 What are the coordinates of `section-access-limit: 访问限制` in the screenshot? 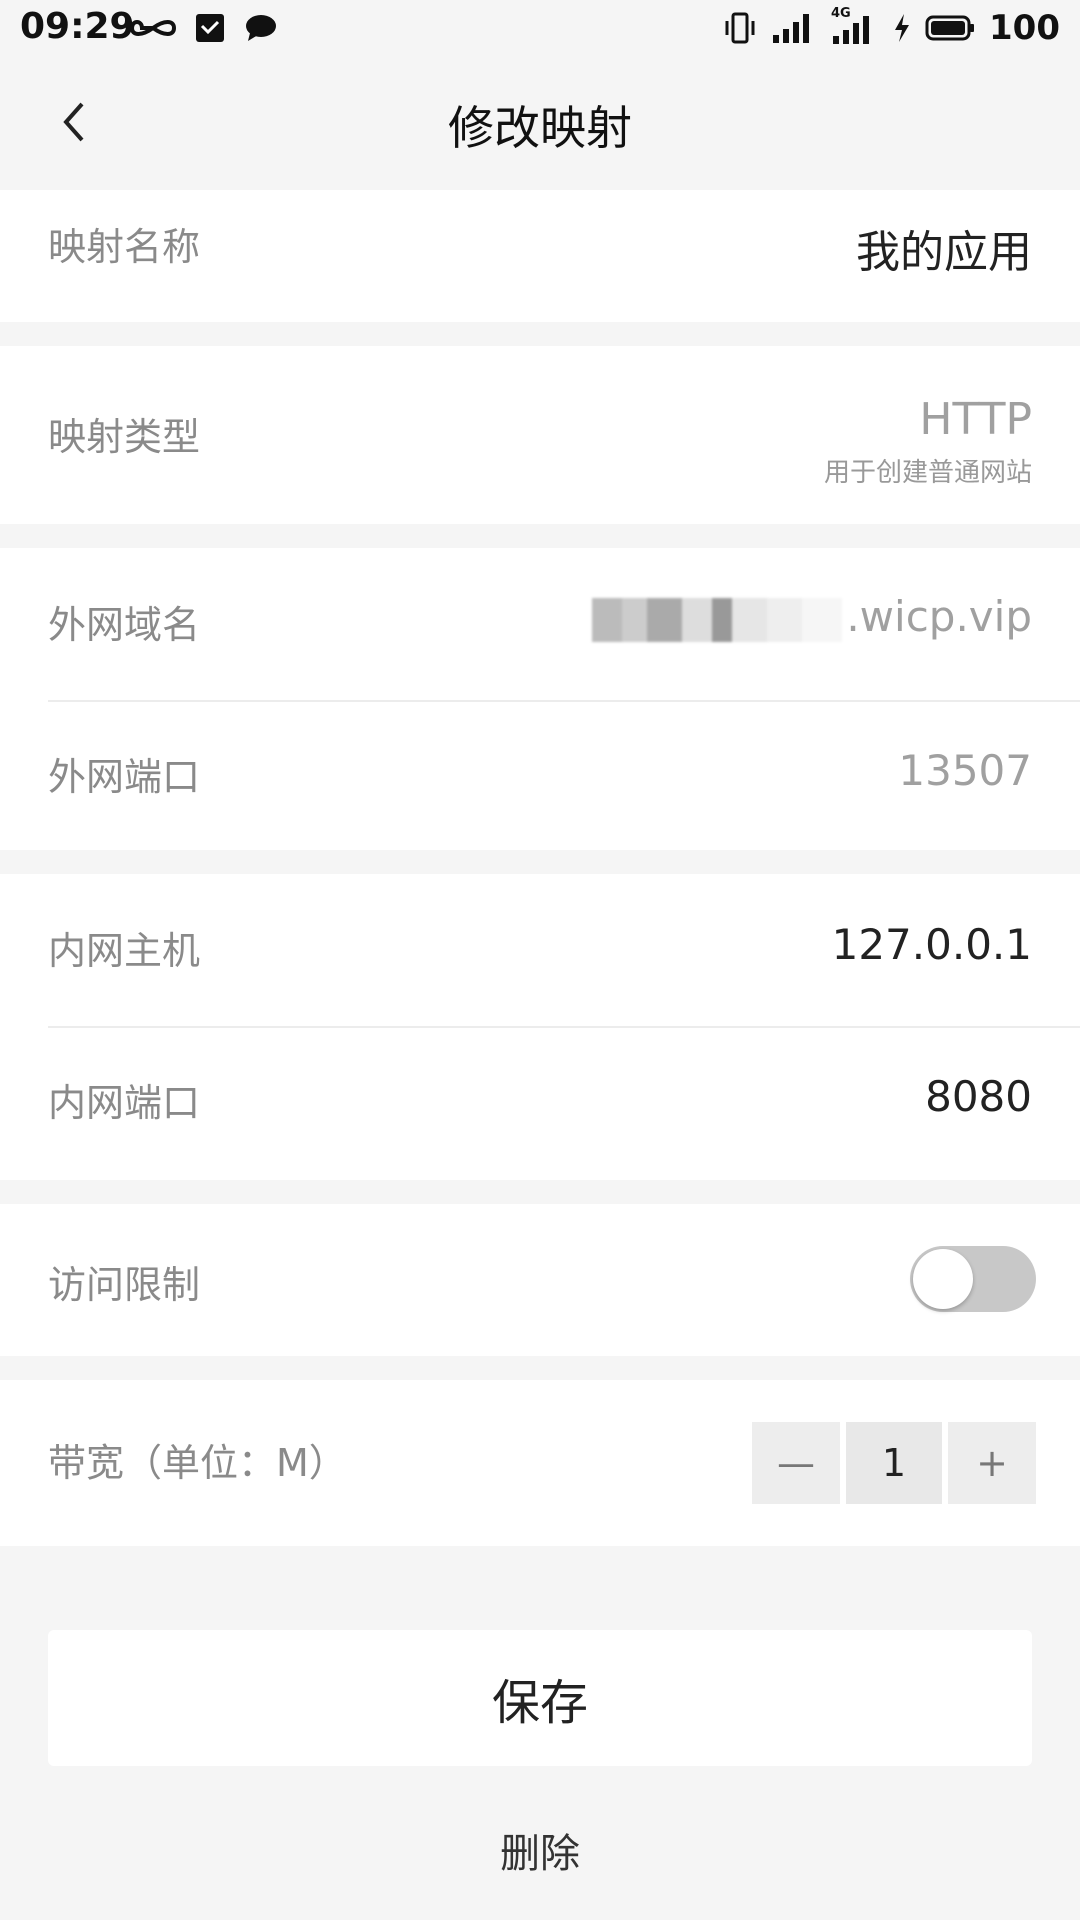 It's located at (540, 1280).